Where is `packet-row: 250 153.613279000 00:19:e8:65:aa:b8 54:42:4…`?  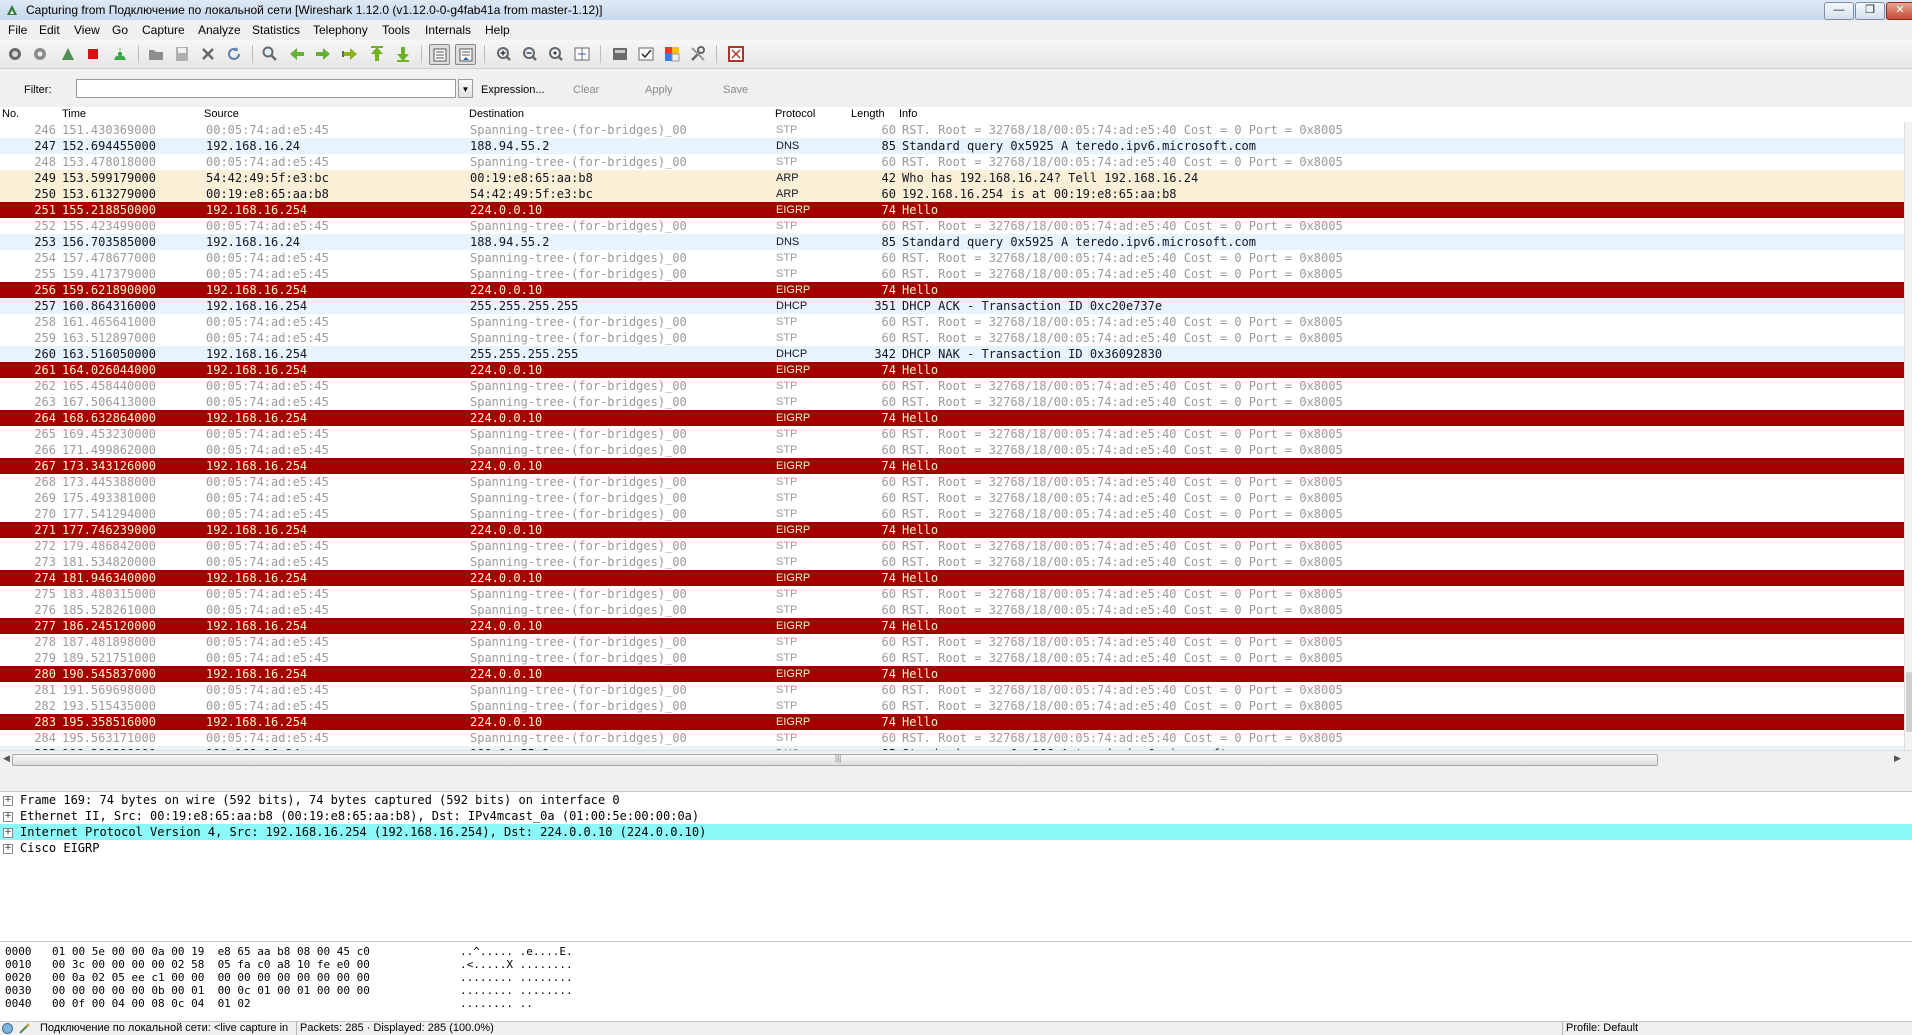 packet-row: 250 153.613279000 00:19:e8:65:aa:b8 54:42:4… is located at coordinates (952, 194).